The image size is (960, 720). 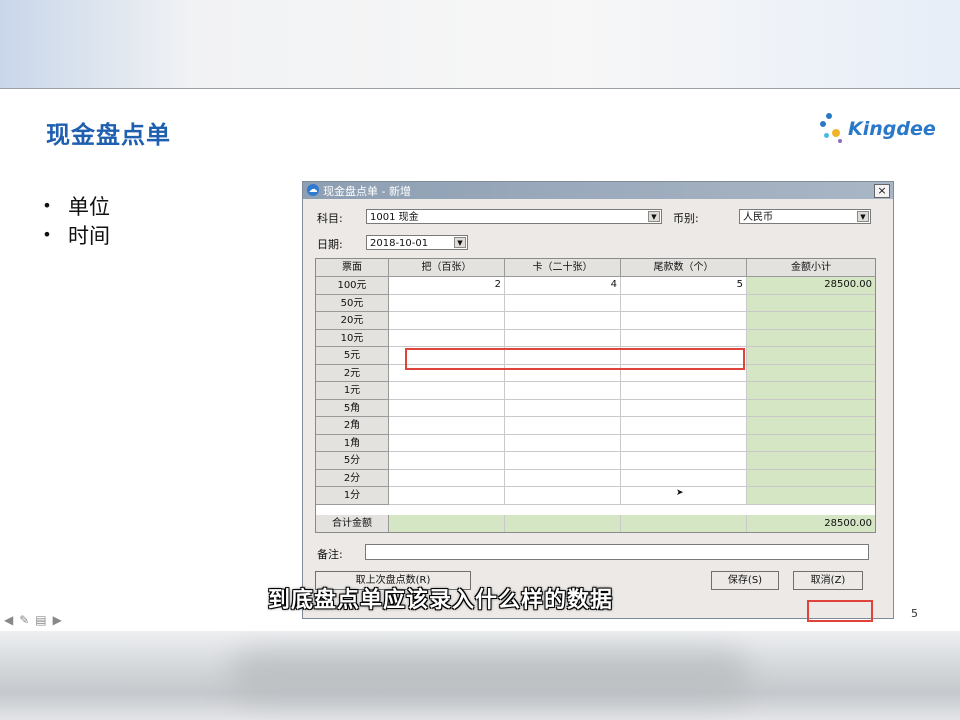 I want to click on cell-remainder: 5, so click(x=684, y=286).